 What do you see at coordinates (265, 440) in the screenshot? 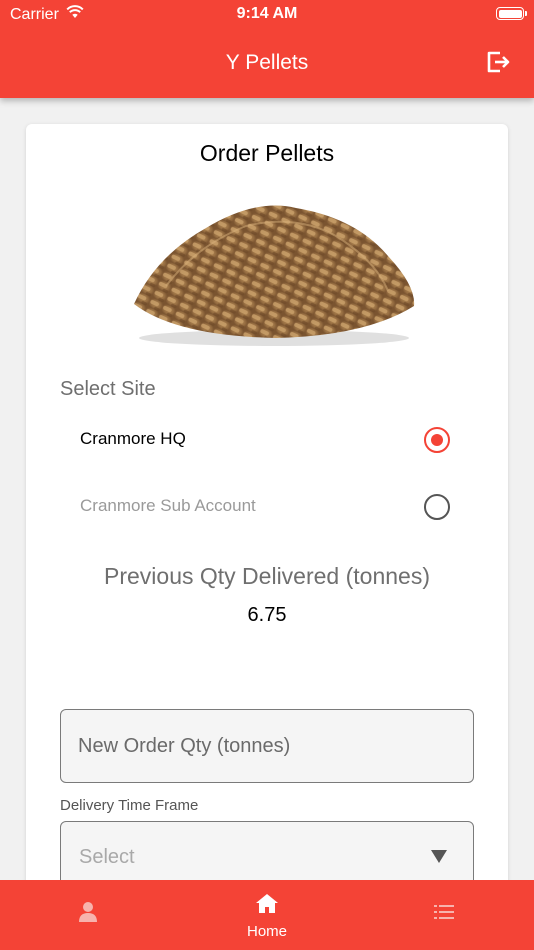
I see `site-option-cranmore-hq: Cranmore HQ` at bounding box center [265, 440].